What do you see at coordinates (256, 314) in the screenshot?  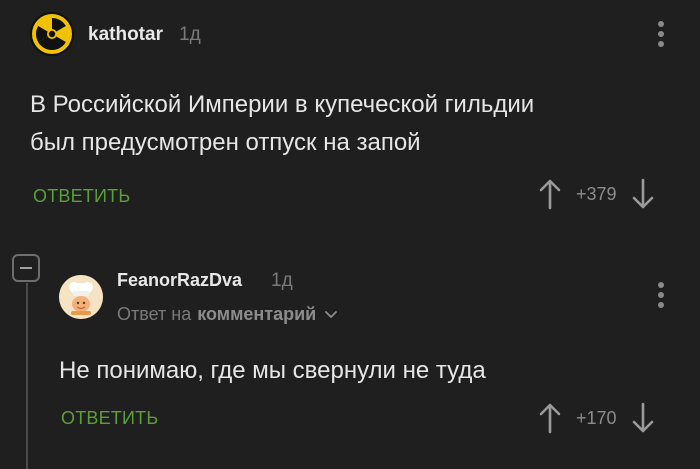 I see `reply-to-link: комментарий` at bounding box center [256, 314].